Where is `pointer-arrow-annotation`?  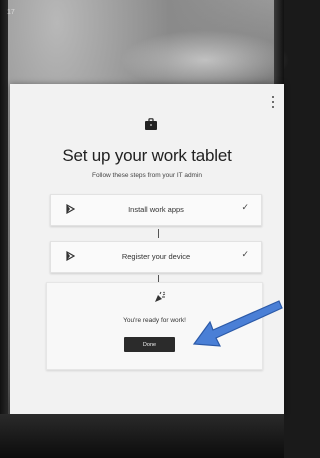 pointer-arrow-annotation is located at coordinates (237, 323).